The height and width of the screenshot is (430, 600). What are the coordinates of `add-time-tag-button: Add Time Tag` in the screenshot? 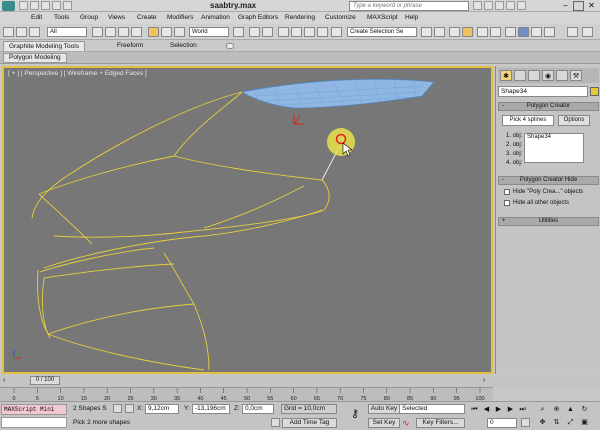 It's located at (309, 423).